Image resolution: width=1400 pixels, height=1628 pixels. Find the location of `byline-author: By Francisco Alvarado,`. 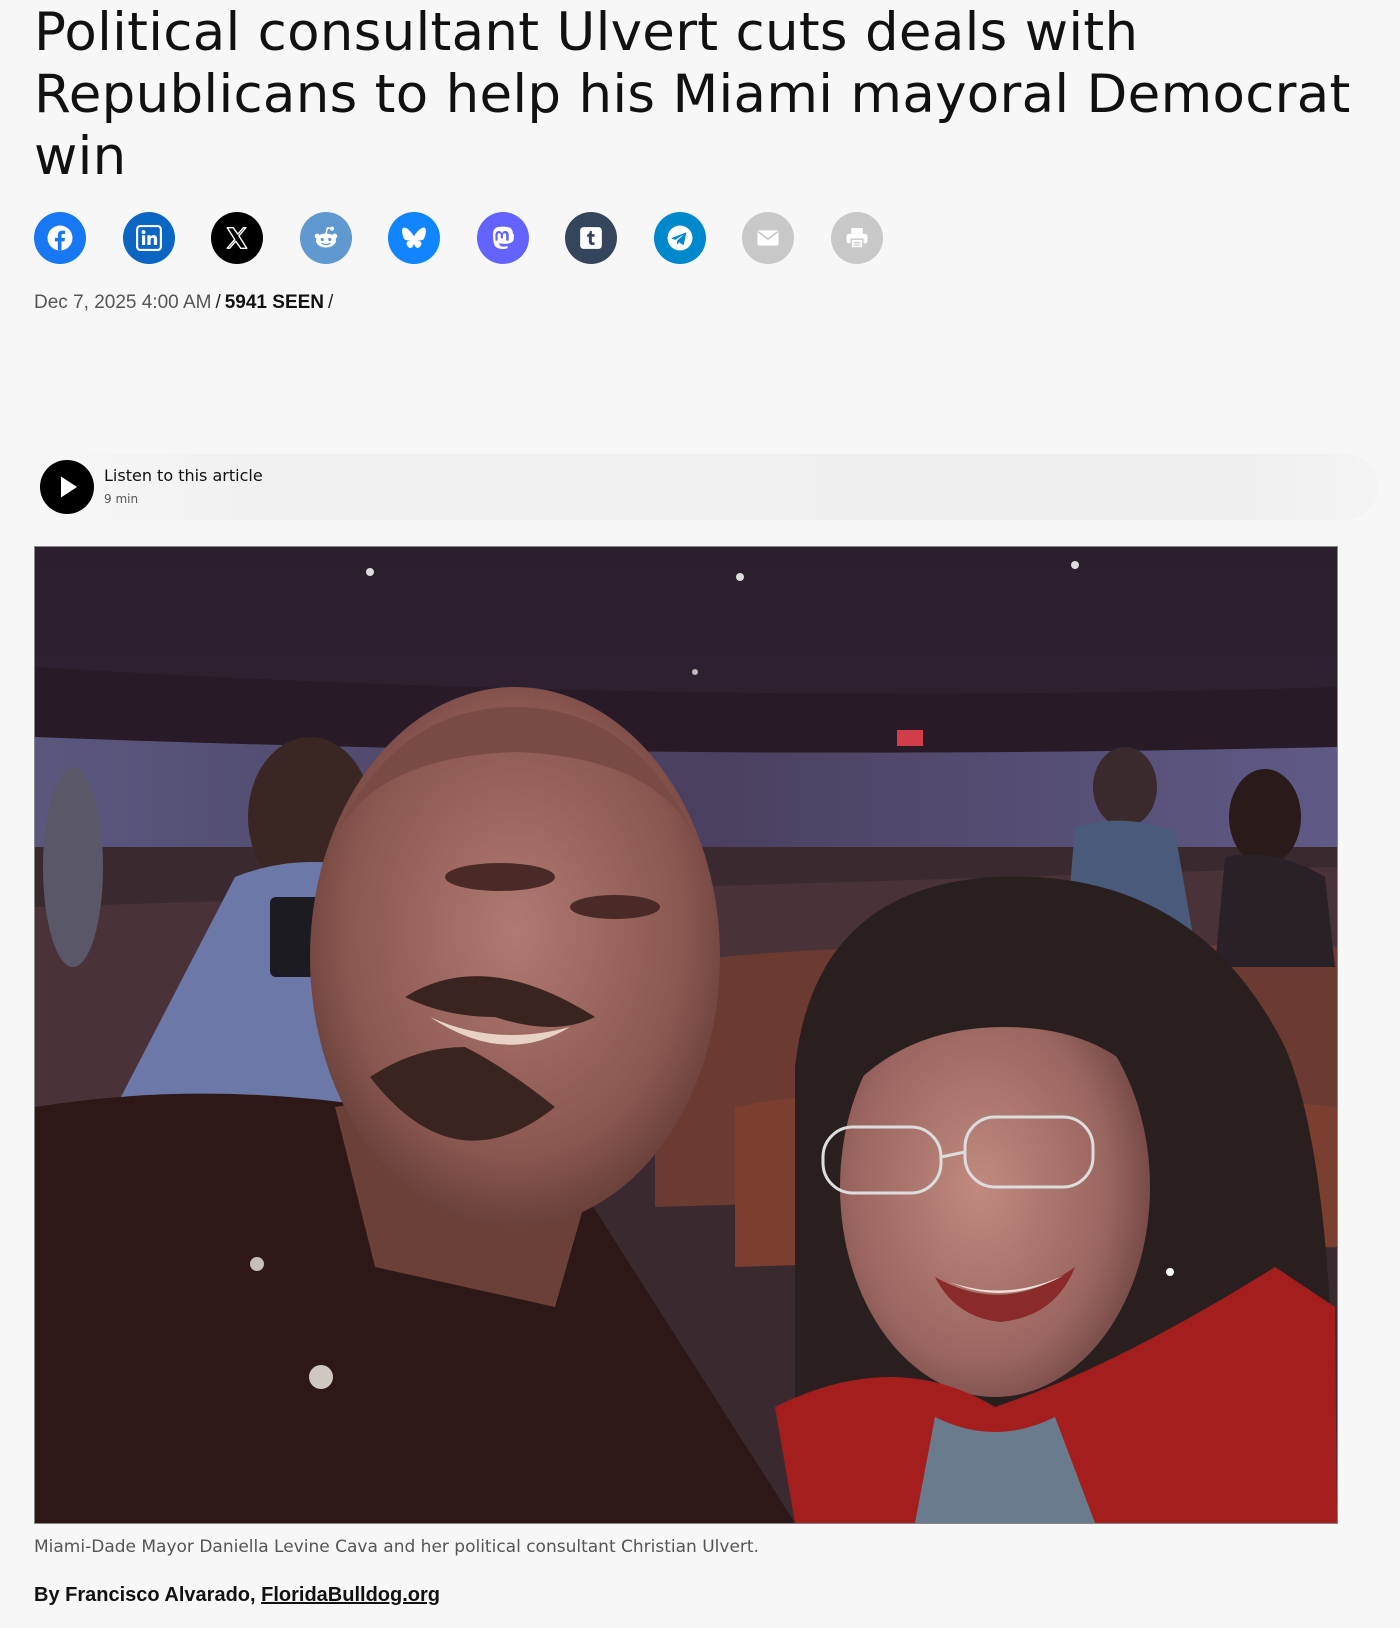

byline-author: By Francisco Alvarado, is located at coordinates (145, 1595).